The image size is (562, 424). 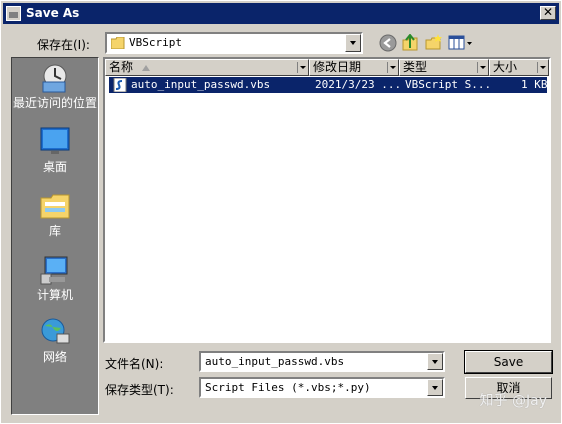 I want to click on column-size-dropdown, so click(x=542, y=67).